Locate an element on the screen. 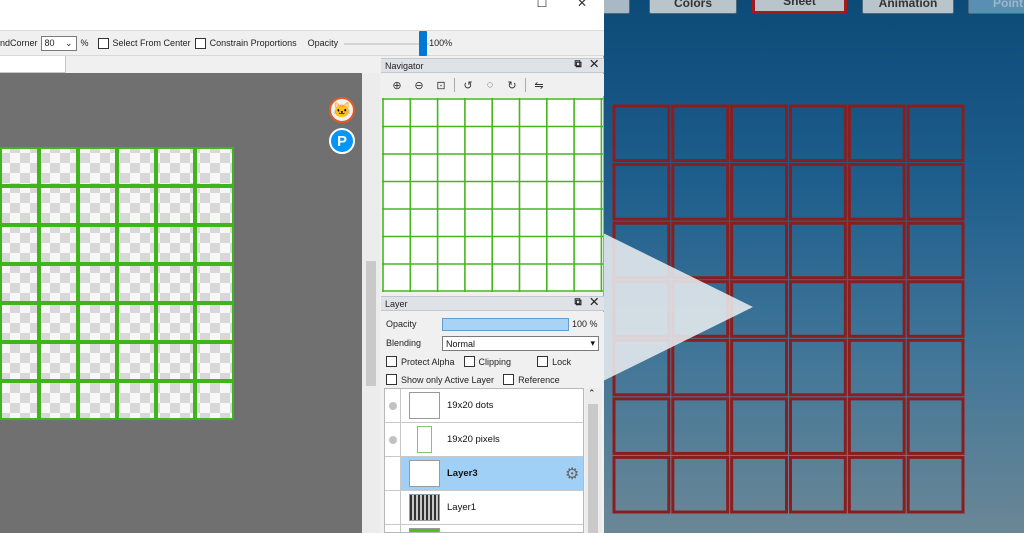 The image size is (1024, 533). layer-row-19x20-dots: 19x20 dots is located at coordinates (484, 406).